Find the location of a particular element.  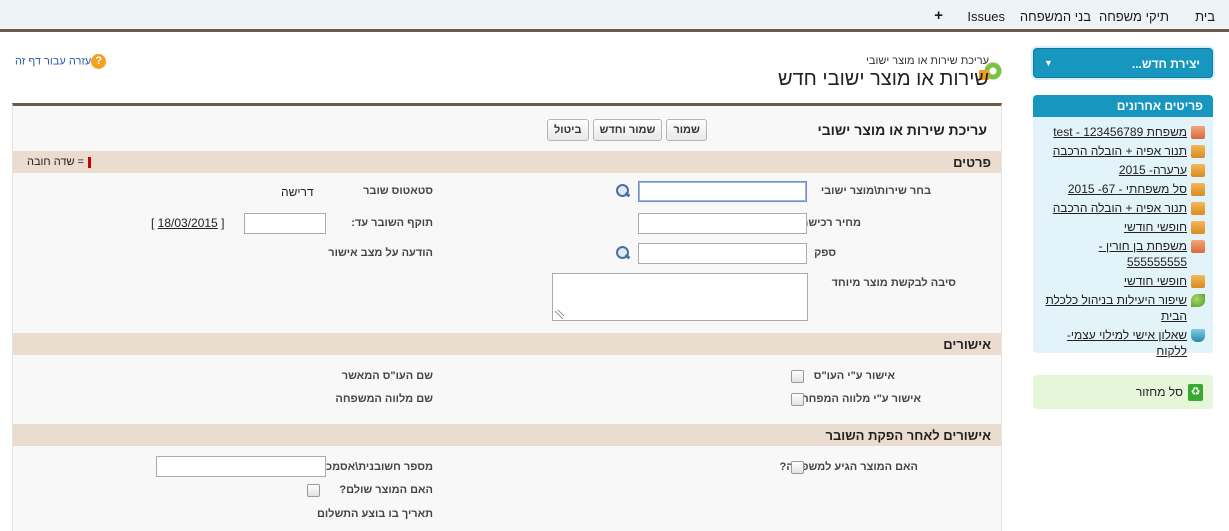

recent-item: ערערה- 2015 is located at coordinates (1121, 170).